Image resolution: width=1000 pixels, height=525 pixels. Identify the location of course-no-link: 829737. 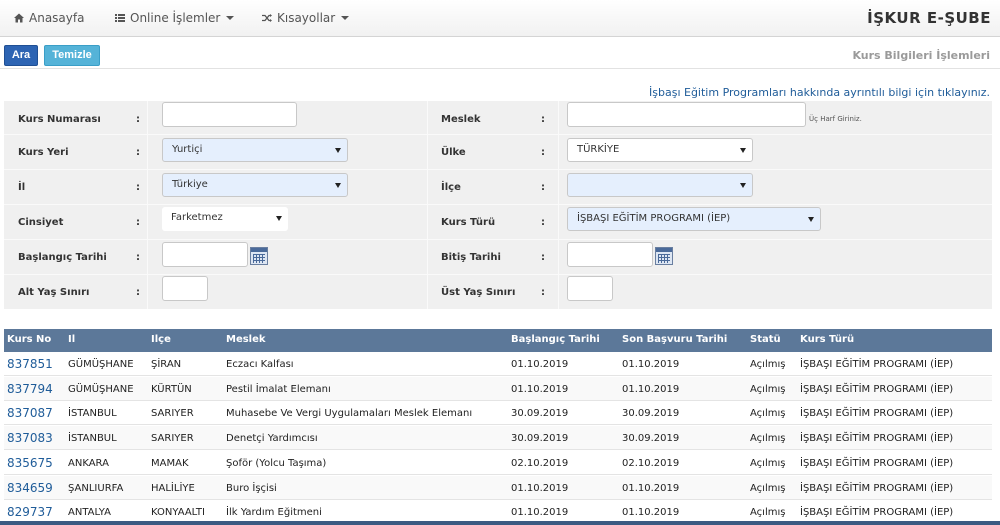
(30, 512).